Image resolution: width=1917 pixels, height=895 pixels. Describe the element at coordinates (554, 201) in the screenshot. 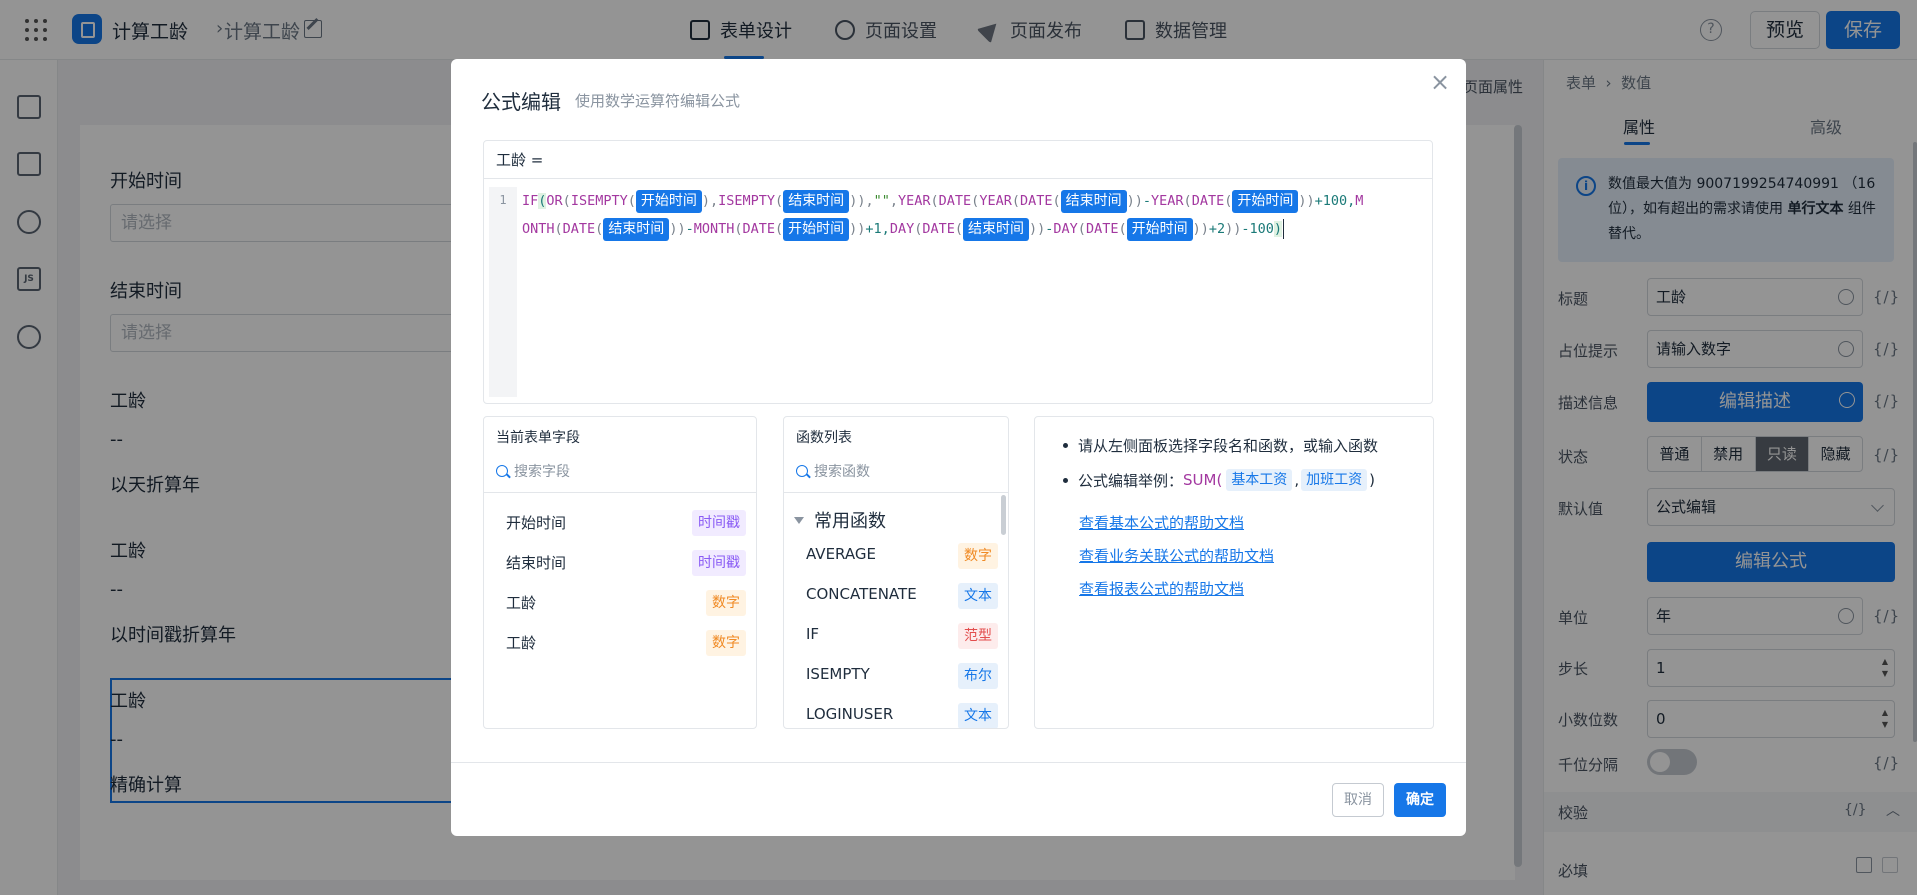

I see `function-token: OR` at that location.